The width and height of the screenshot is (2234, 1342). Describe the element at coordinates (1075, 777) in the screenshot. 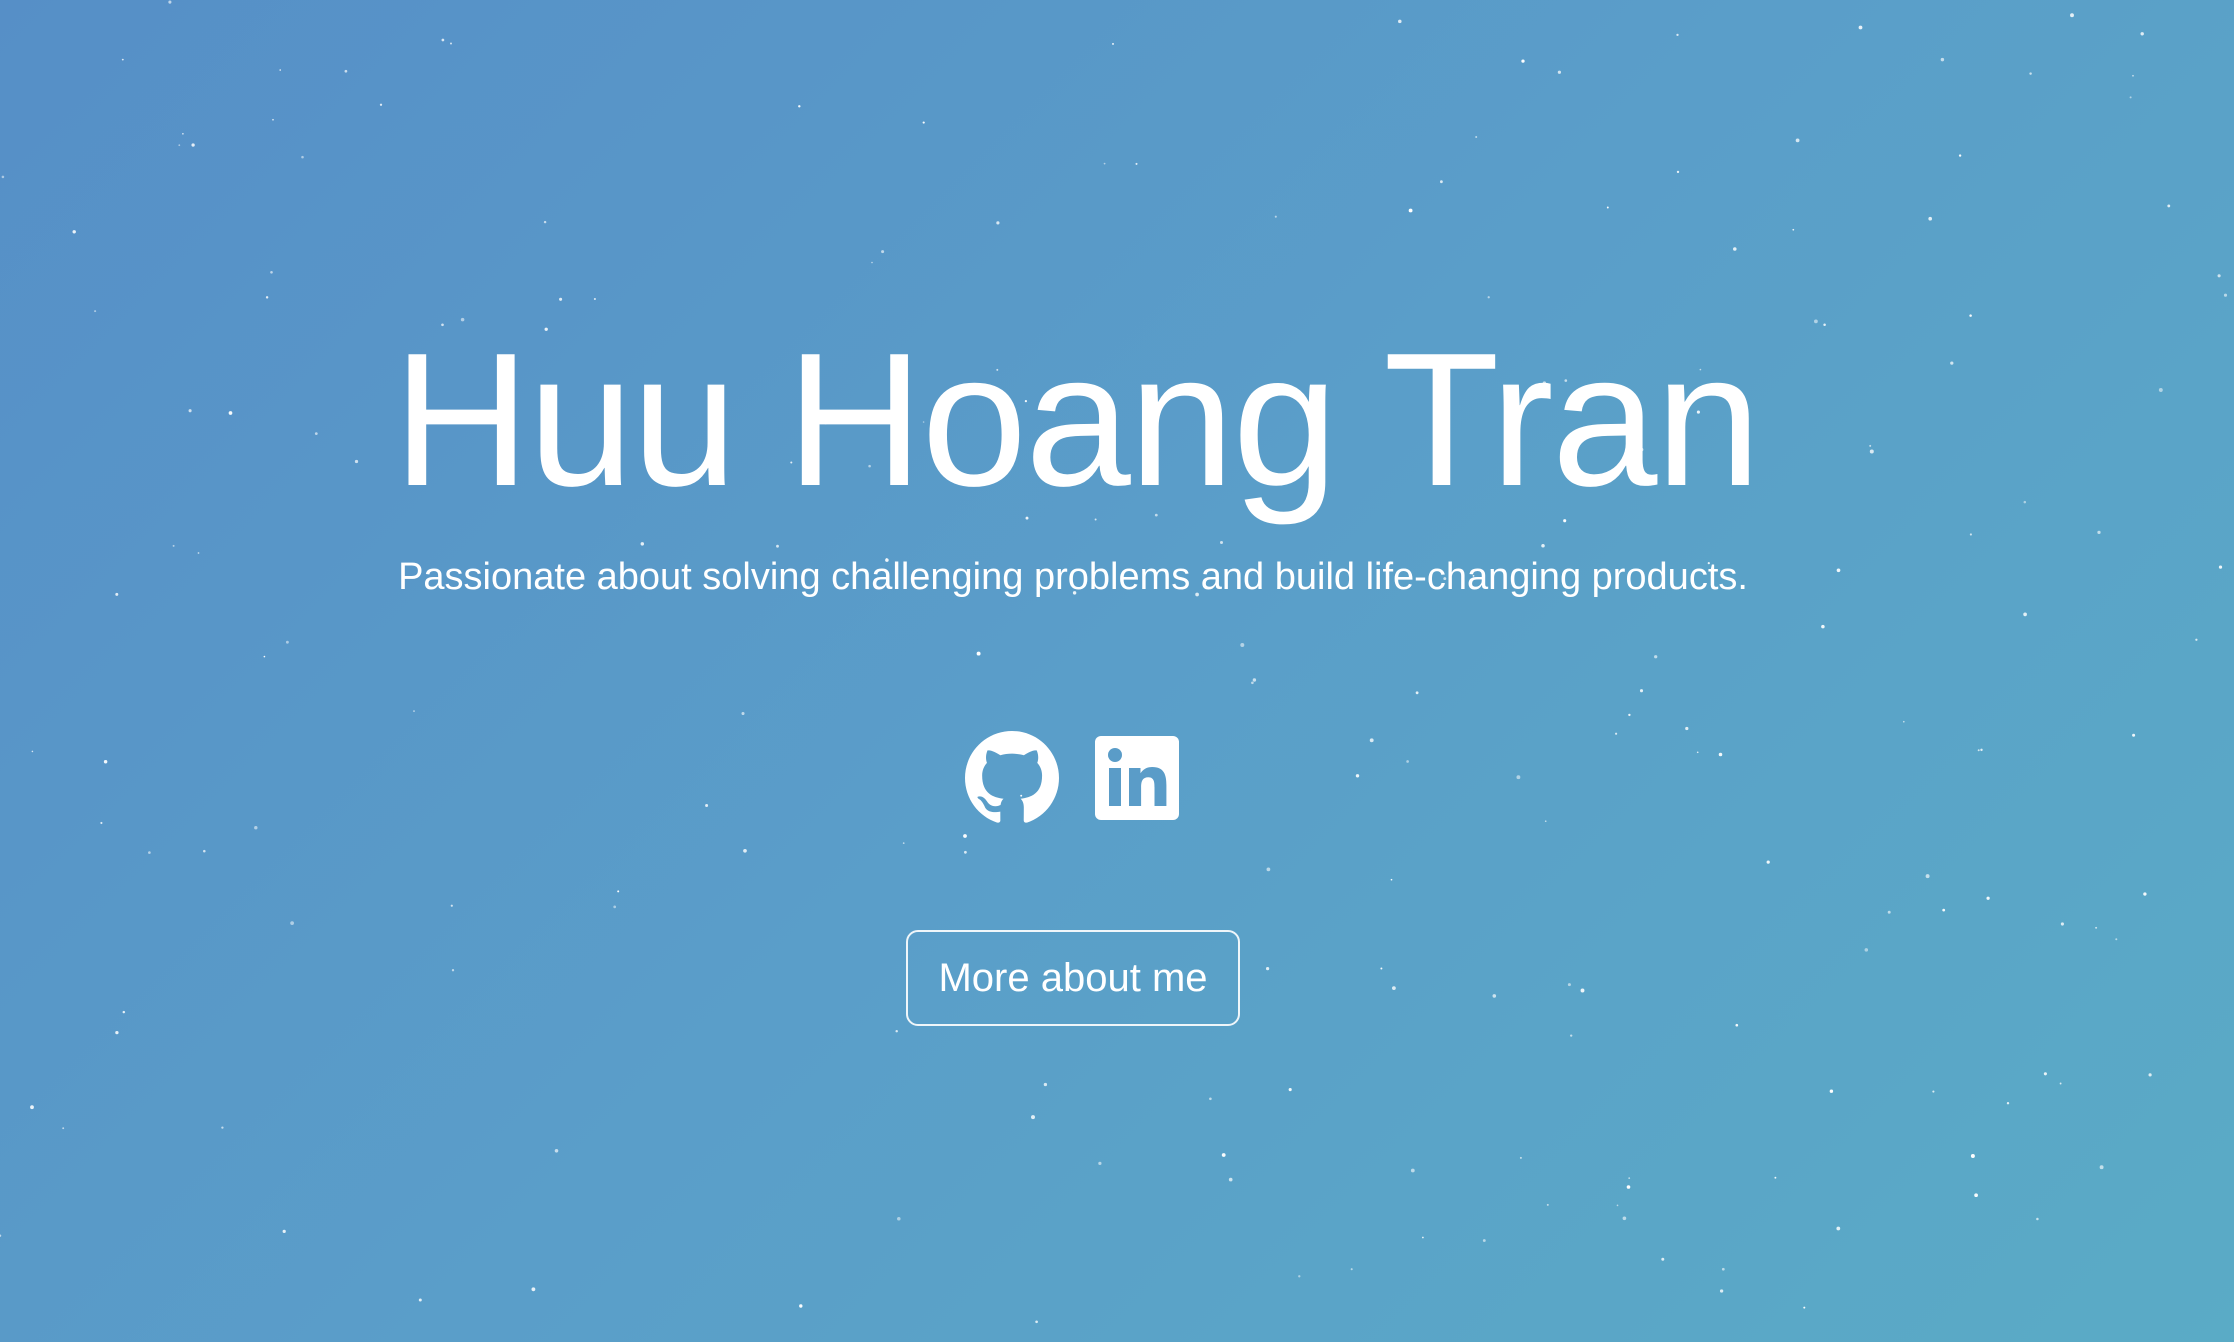

I see `social-links` at that location.